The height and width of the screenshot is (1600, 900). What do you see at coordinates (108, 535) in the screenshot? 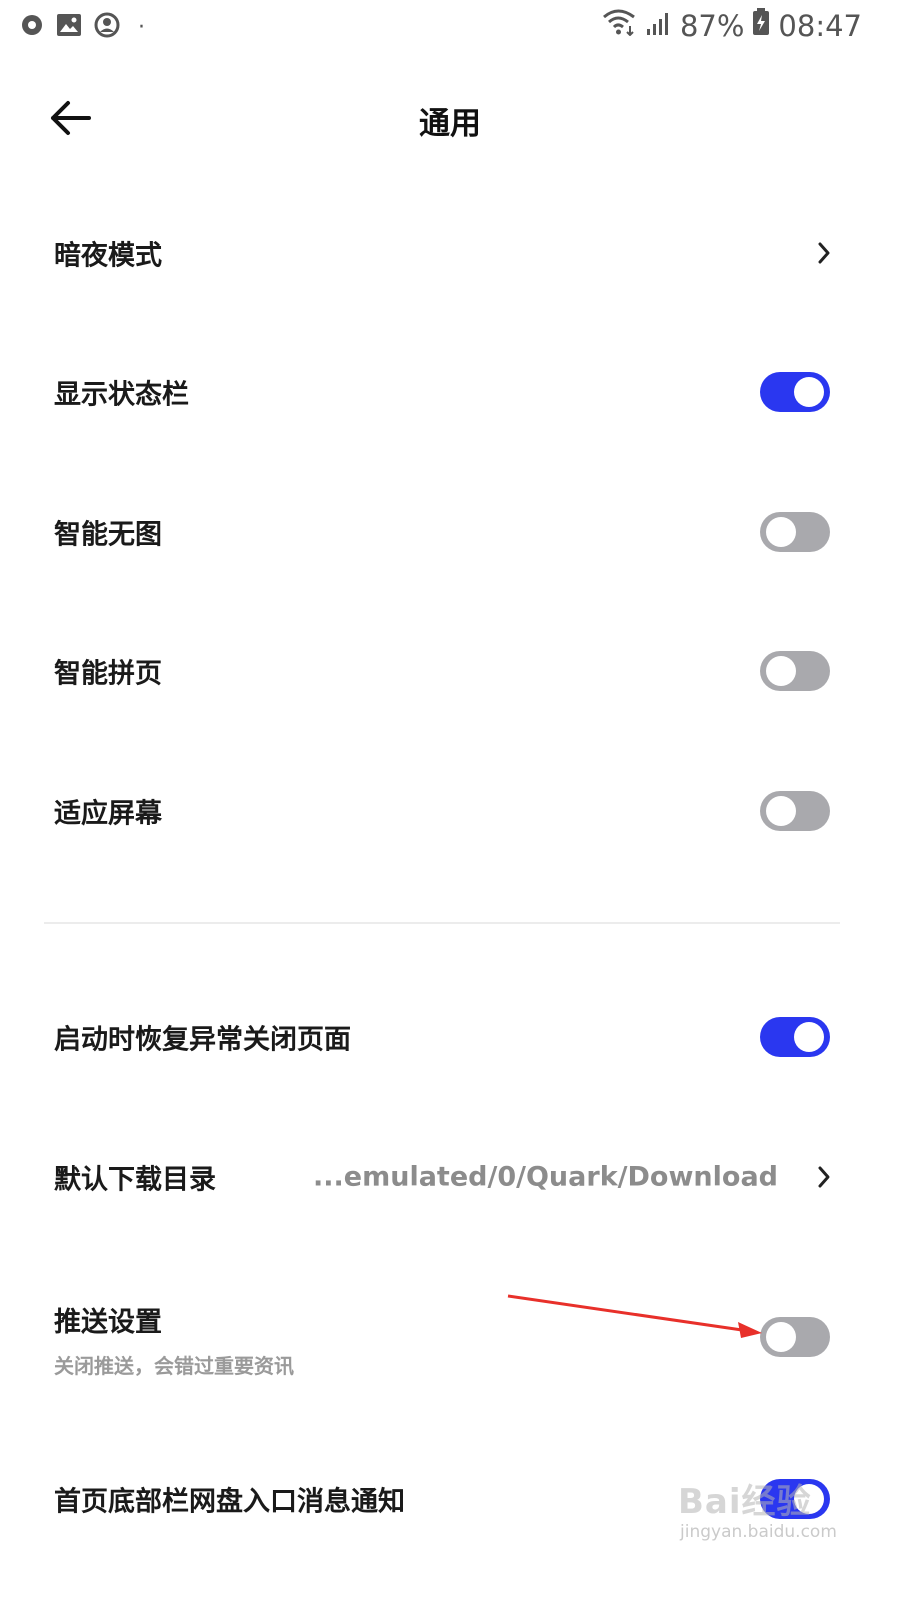
I see `setting-label: 智能无图` at bounding box center [108, 535].